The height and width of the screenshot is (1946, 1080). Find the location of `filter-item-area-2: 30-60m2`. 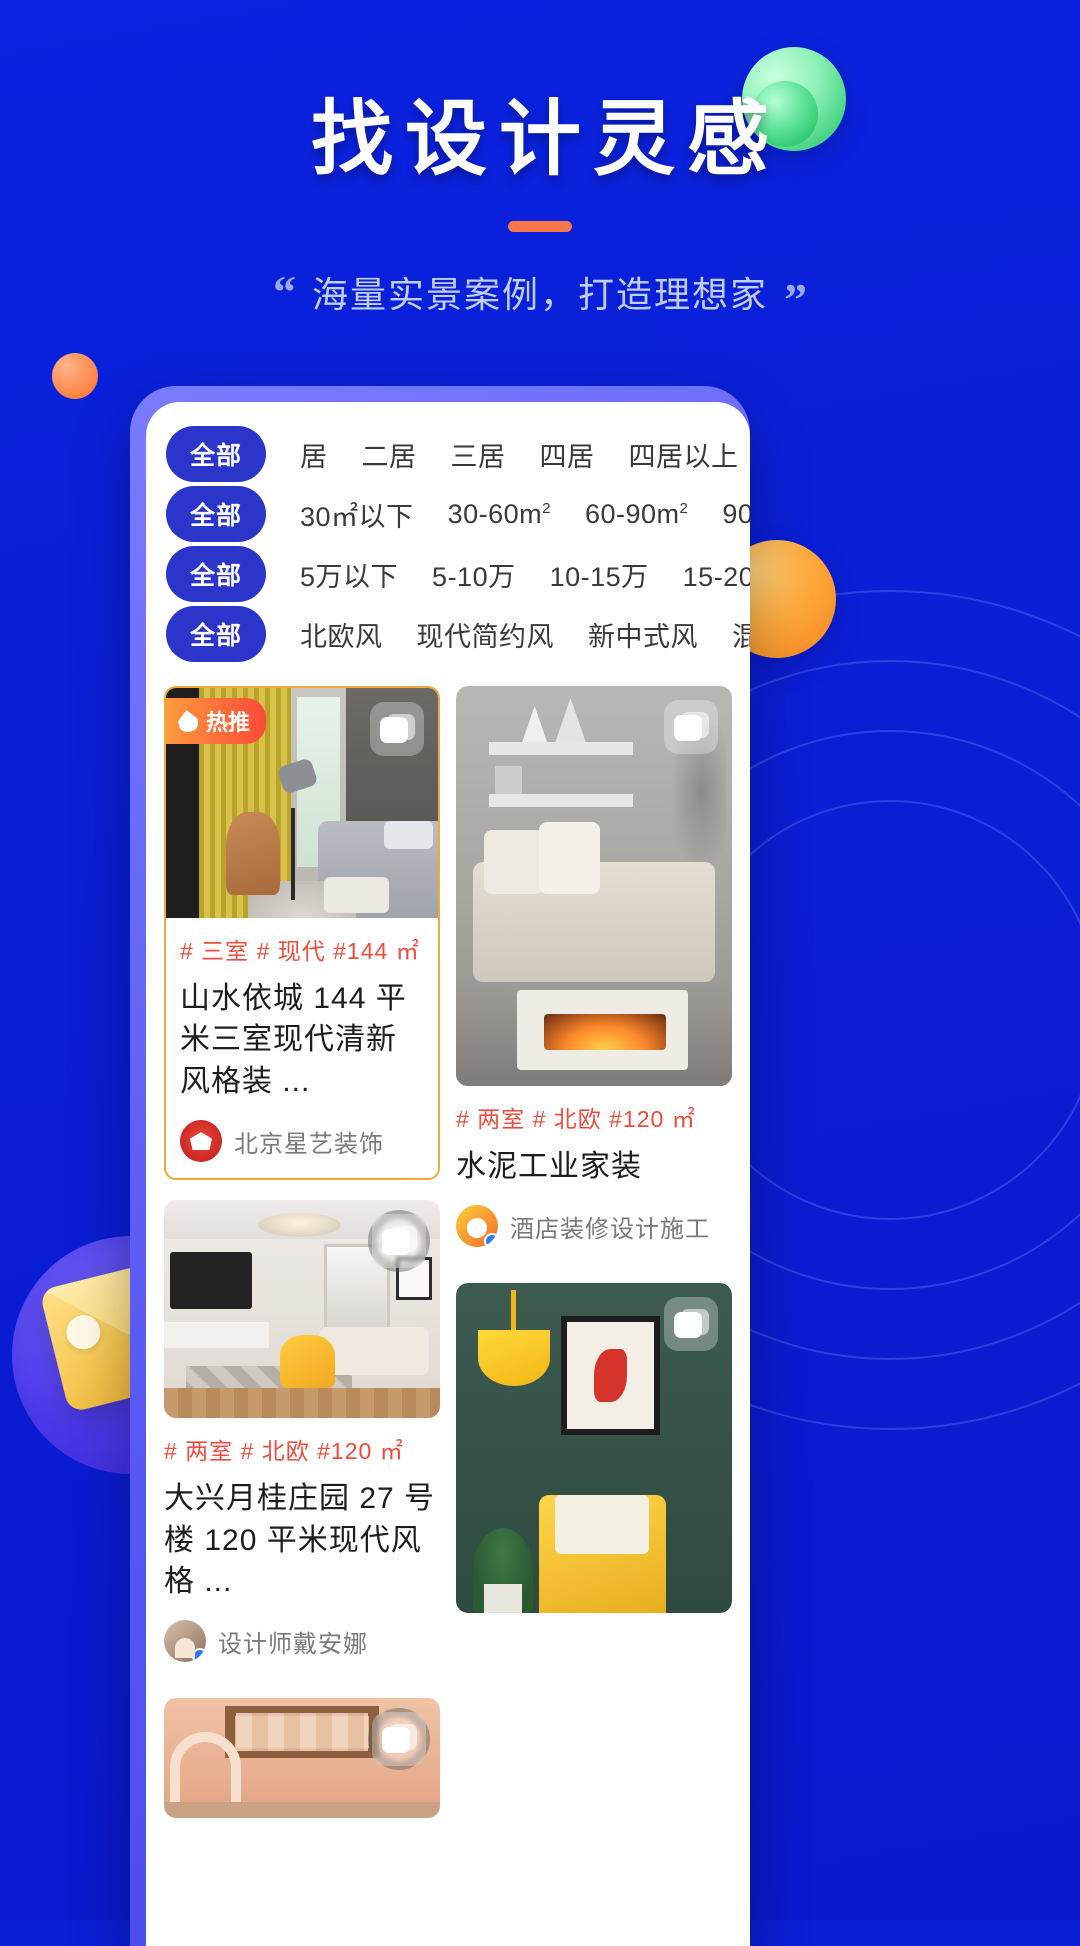

filter-item-area-2: 30-60m2 is located at coordinates (499, 514).